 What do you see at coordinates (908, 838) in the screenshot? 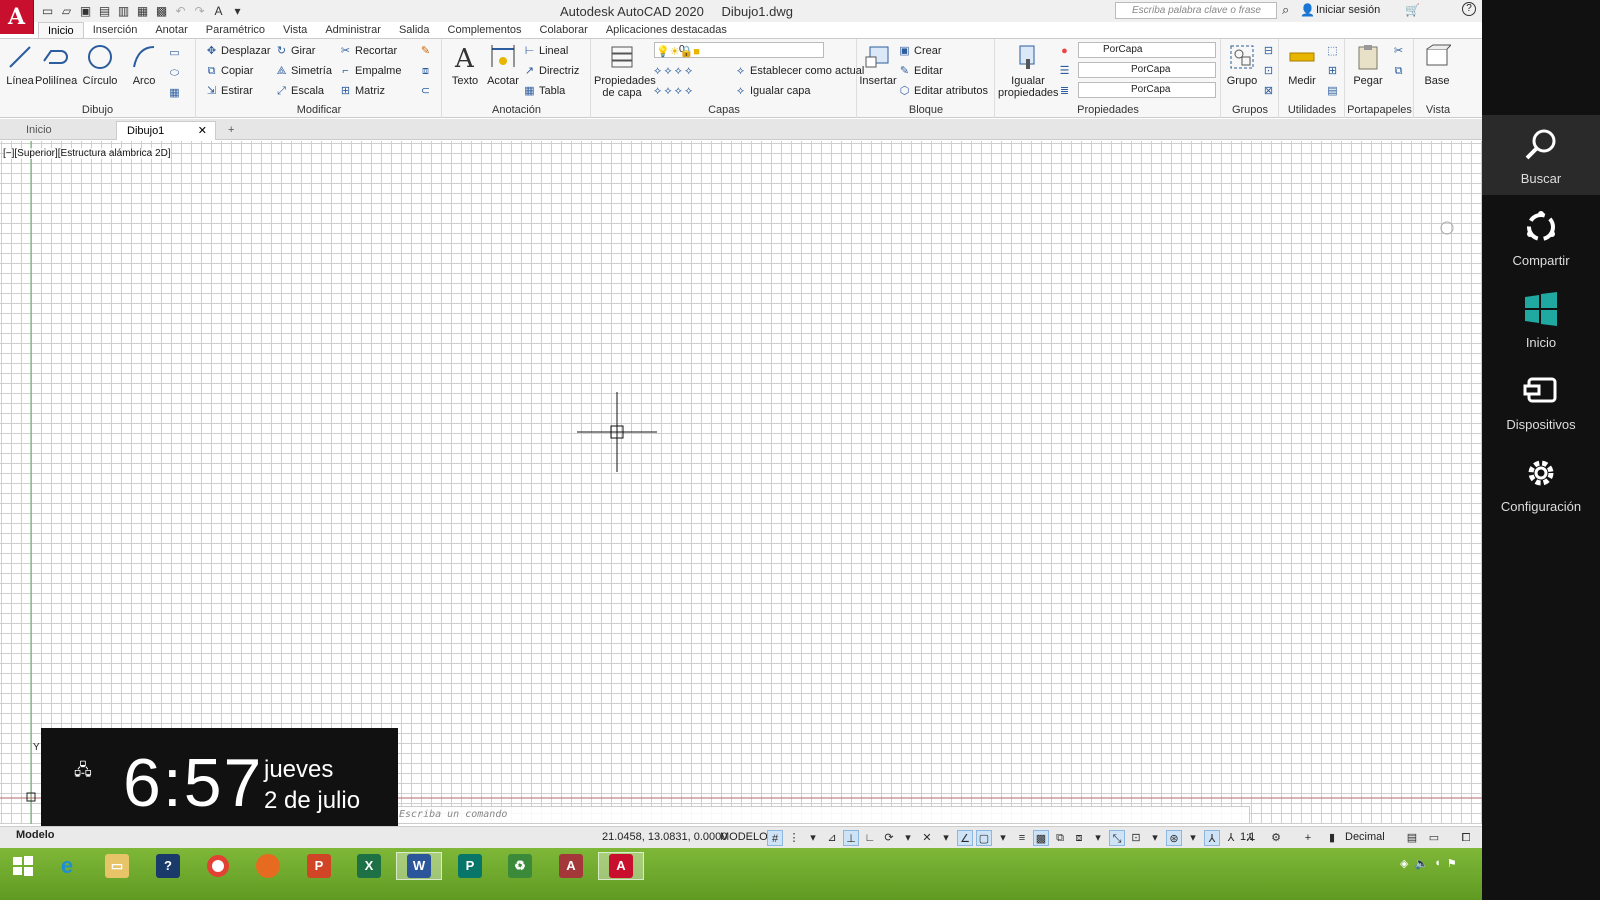
I see `dropdown-icon-2: ▾` at bounding box center [908, 838].